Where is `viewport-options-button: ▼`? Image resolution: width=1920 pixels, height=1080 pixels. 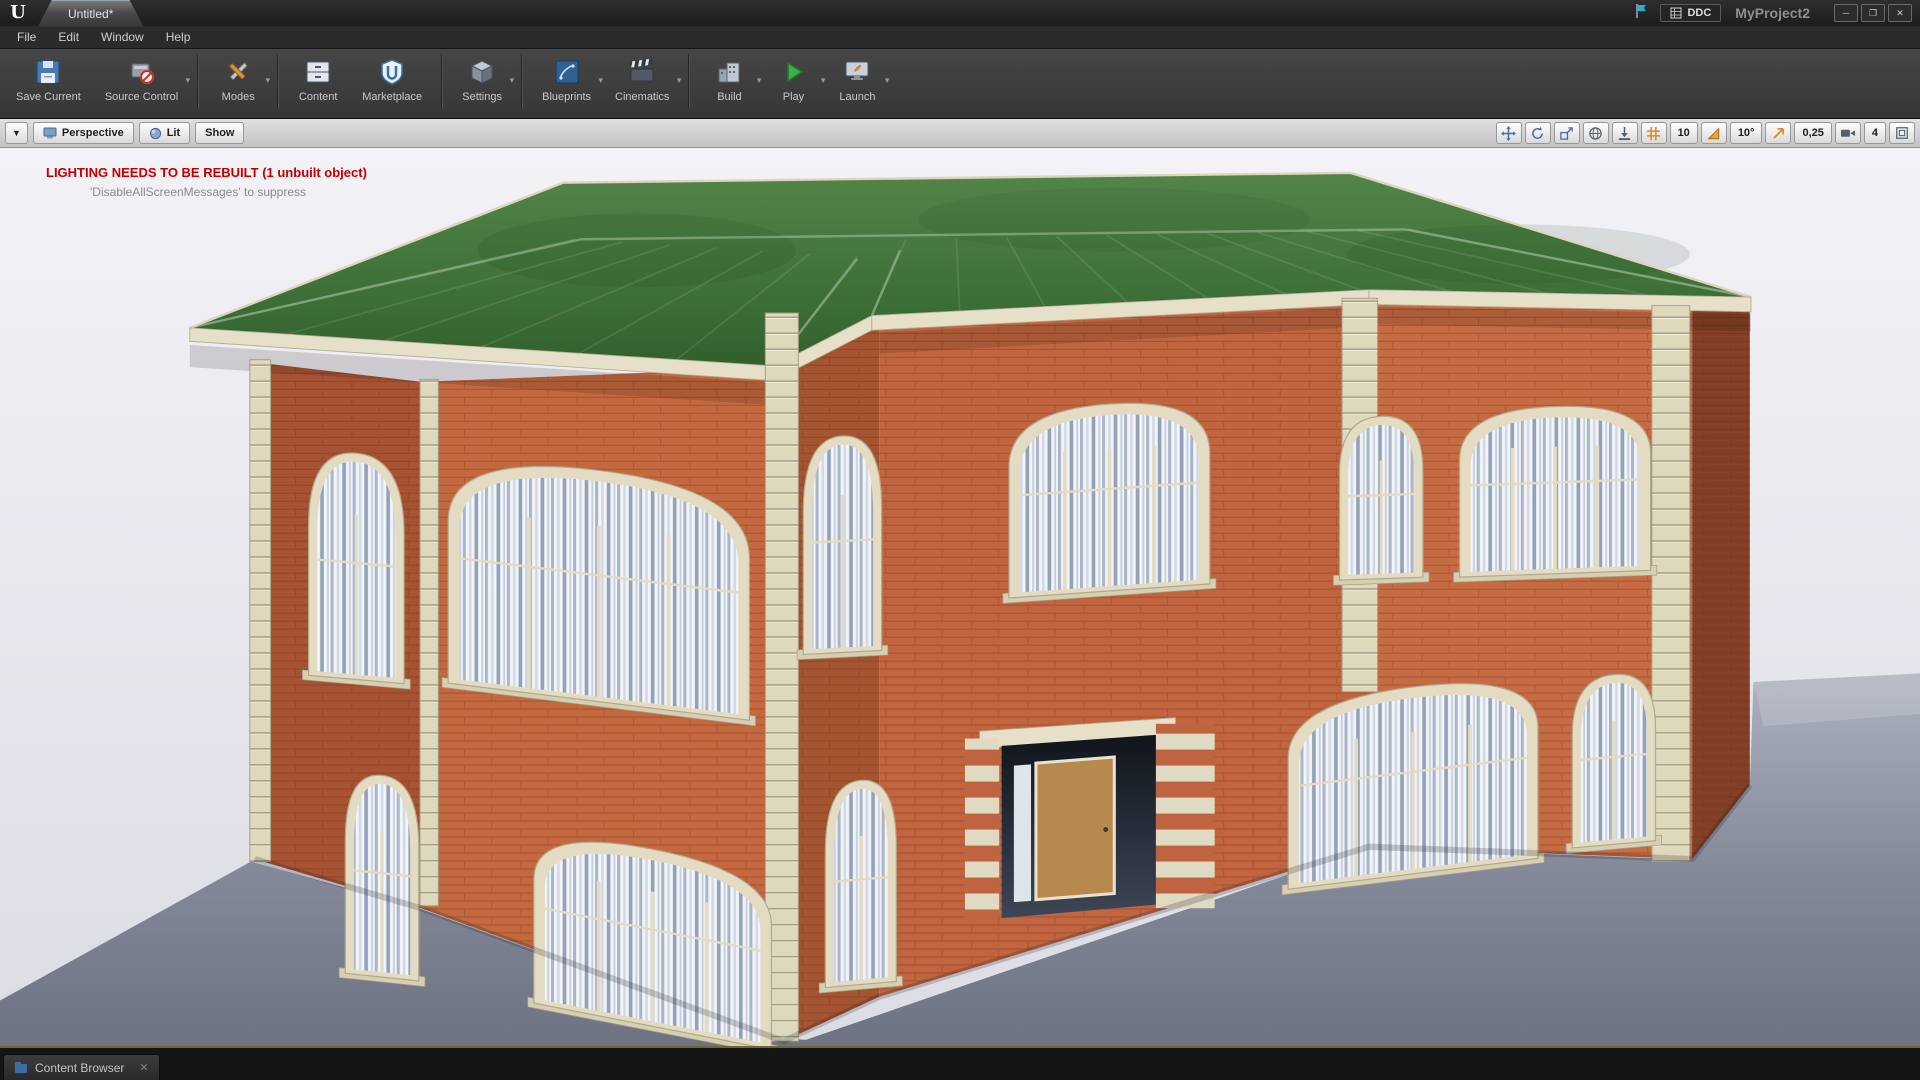
viewport-options-button: ▼ is located at coordinates (16, 133).